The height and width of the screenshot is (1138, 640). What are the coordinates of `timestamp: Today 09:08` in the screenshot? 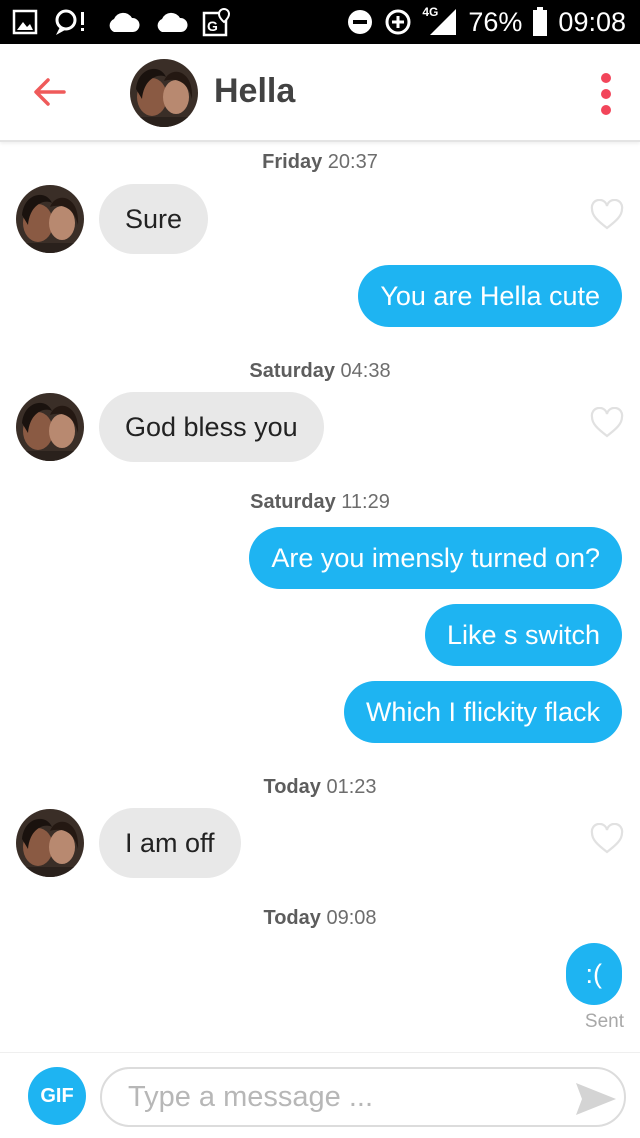 It's located at (320, 918).